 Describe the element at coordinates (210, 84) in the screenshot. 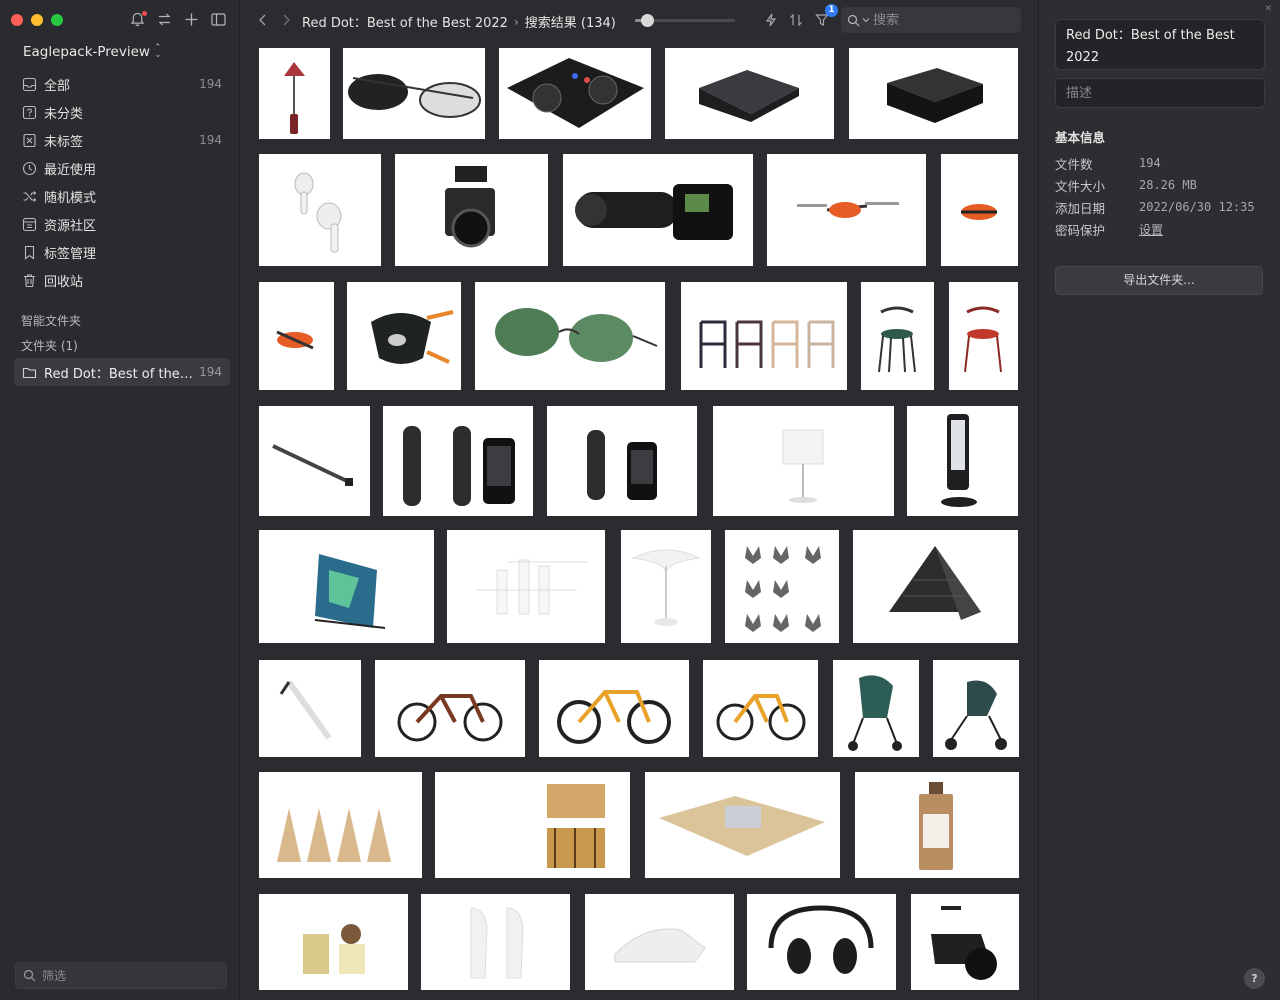

I see `sidebar-item-count: 194` at that location.